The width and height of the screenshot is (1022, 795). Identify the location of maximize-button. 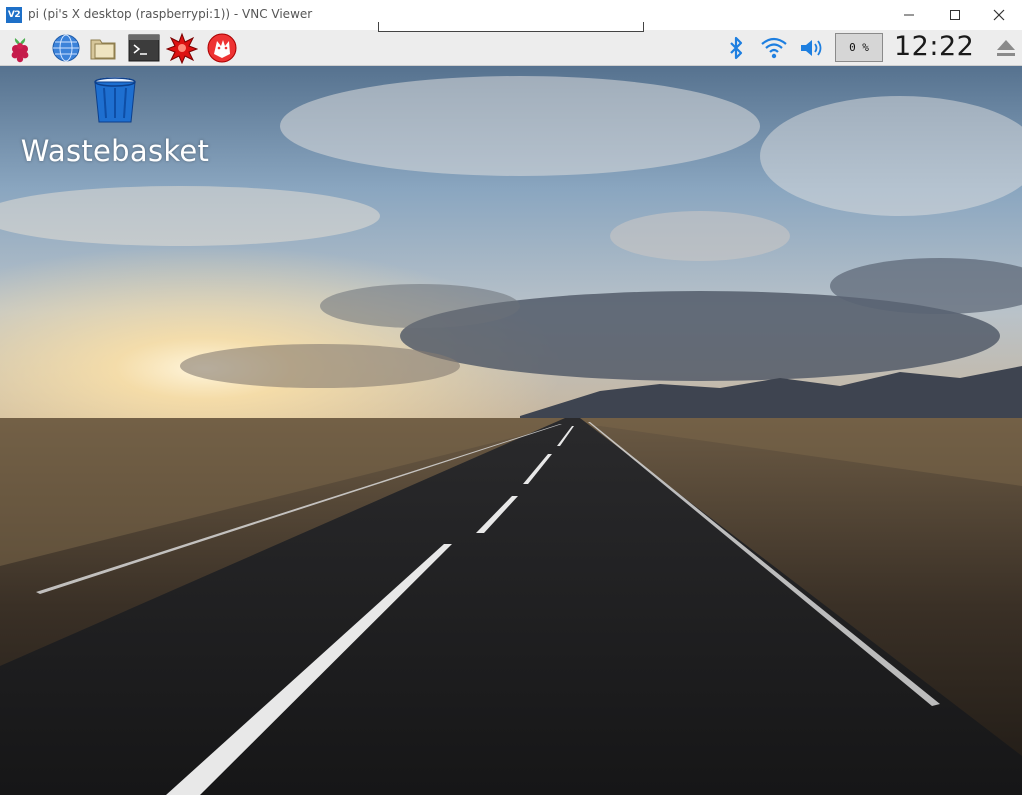
(955, 15).